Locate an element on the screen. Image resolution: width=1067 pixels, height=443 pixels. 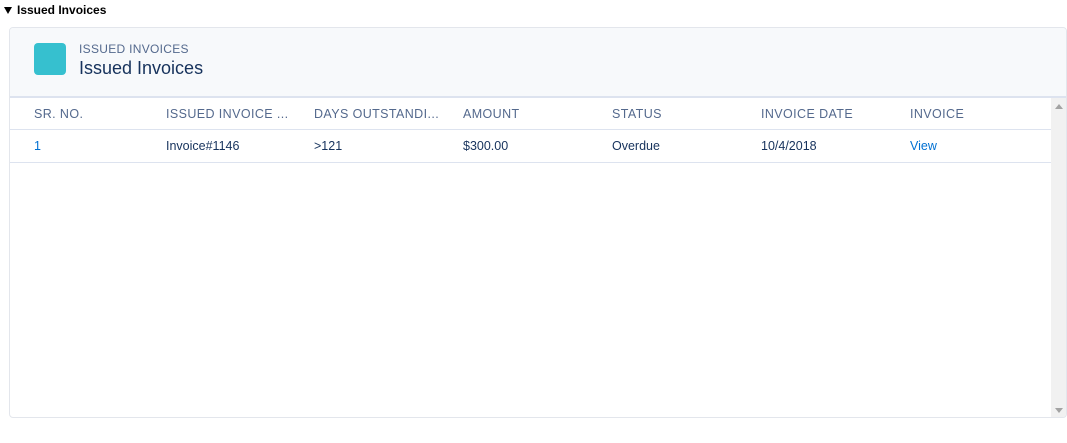
cell-sr-no: 1 is located at coordinates (37, 146).